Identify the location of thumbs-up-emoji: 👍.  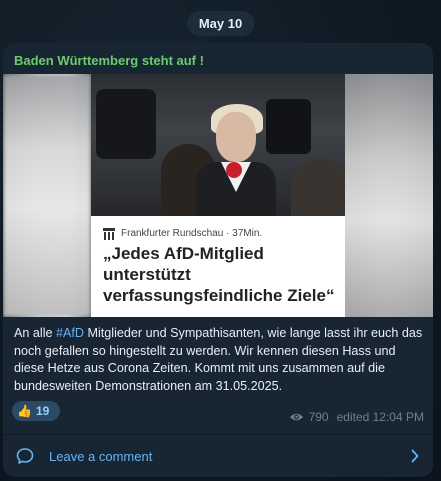
(24, 411).